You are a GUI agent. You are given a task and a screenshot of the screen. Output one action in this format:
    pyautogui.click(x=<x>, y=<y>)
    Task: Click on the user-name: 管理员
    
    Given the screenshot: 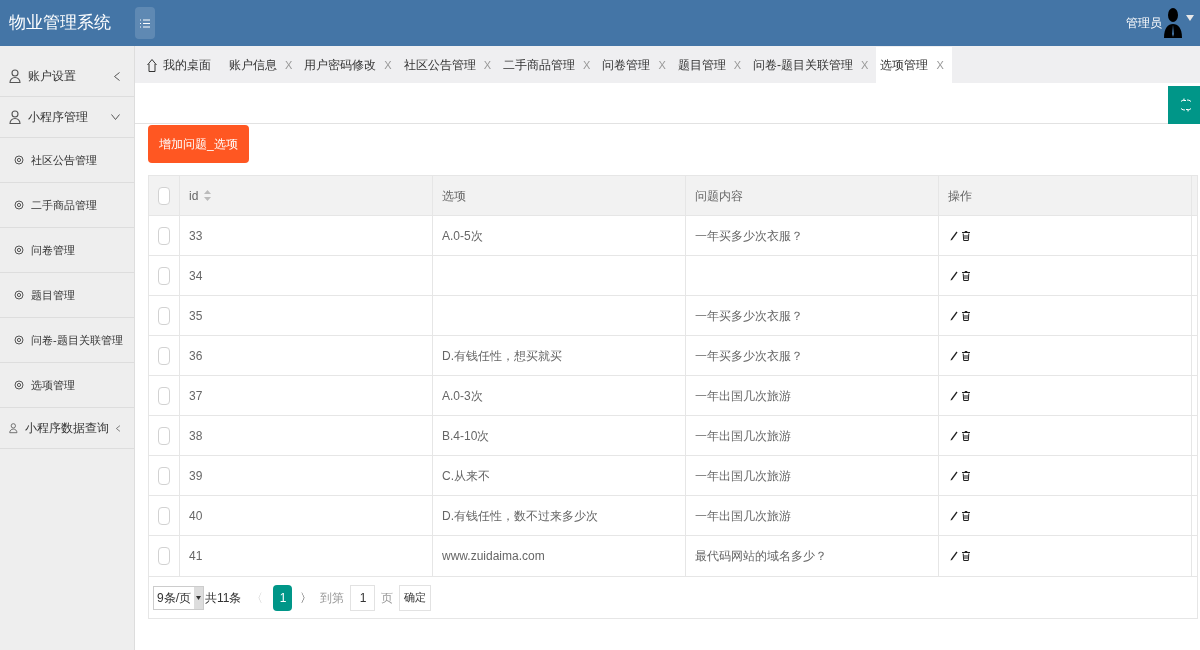 What is the action you would take?
    pyautogui.click(x=1144, y=23)
    